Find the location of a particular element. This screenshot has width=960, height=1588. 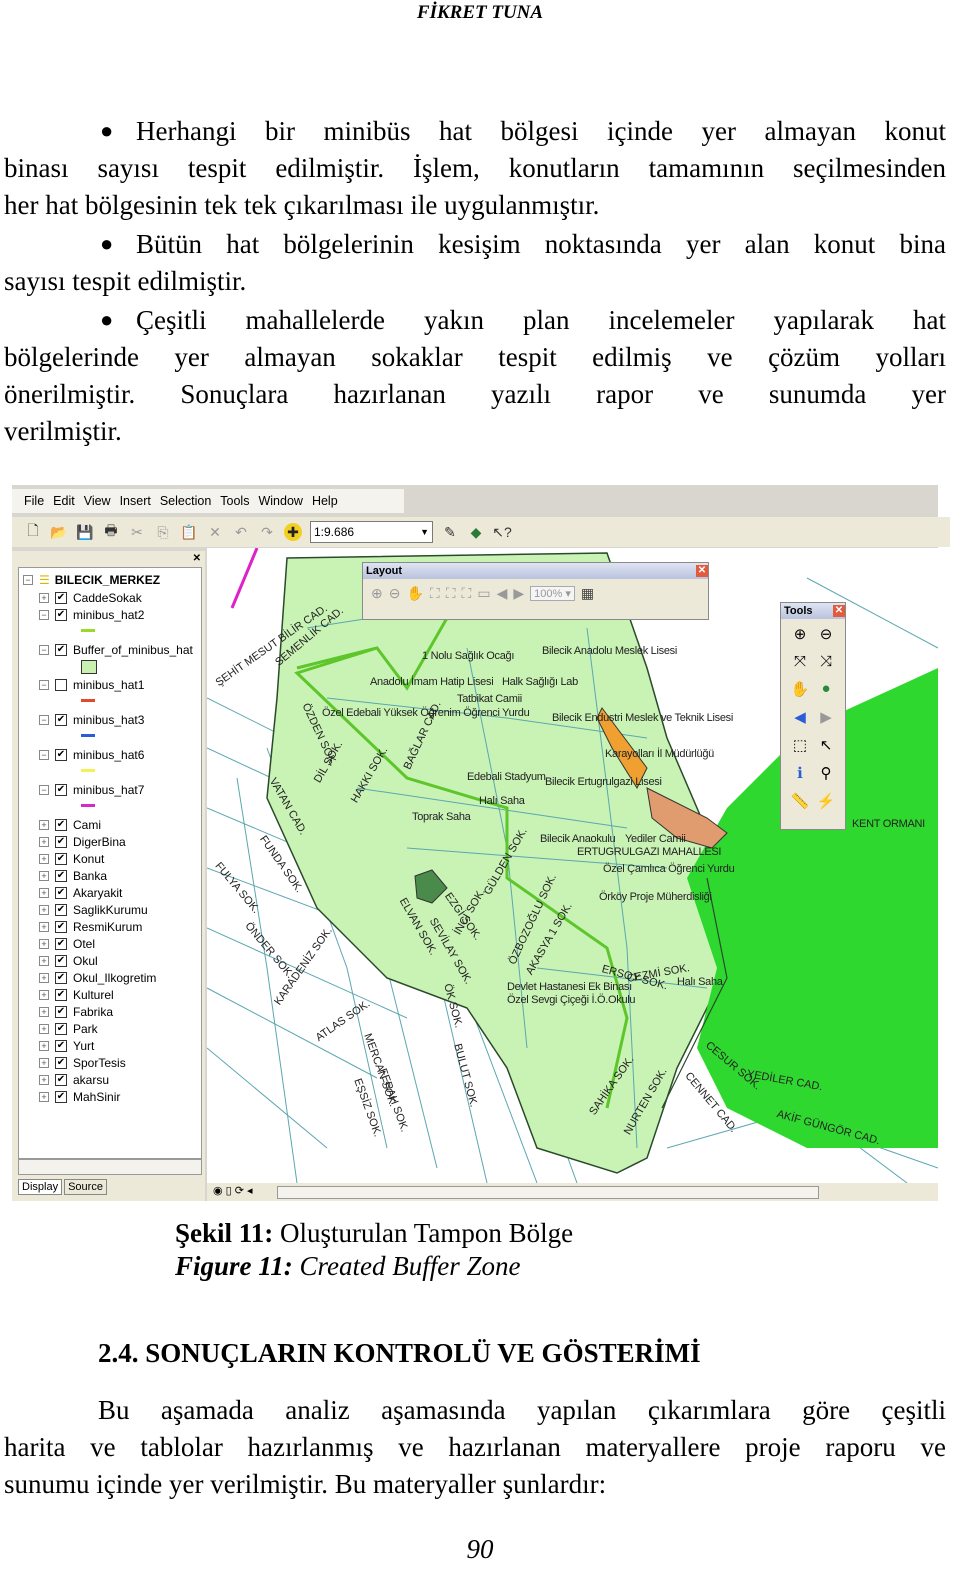

pan-layout-icon: ✋ is located at coordinates (414, 593).